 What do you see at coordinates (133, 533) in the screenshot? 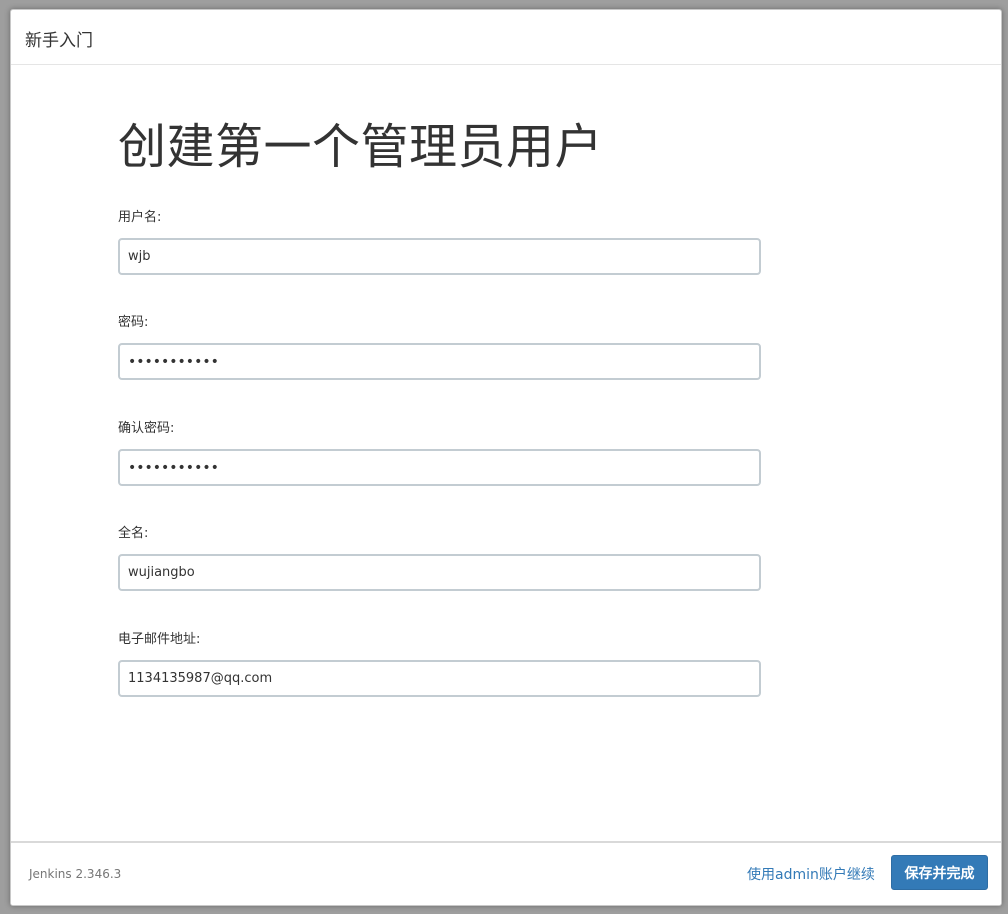
I see `fullname-label: 全名:` at bounding box center [133, 533].